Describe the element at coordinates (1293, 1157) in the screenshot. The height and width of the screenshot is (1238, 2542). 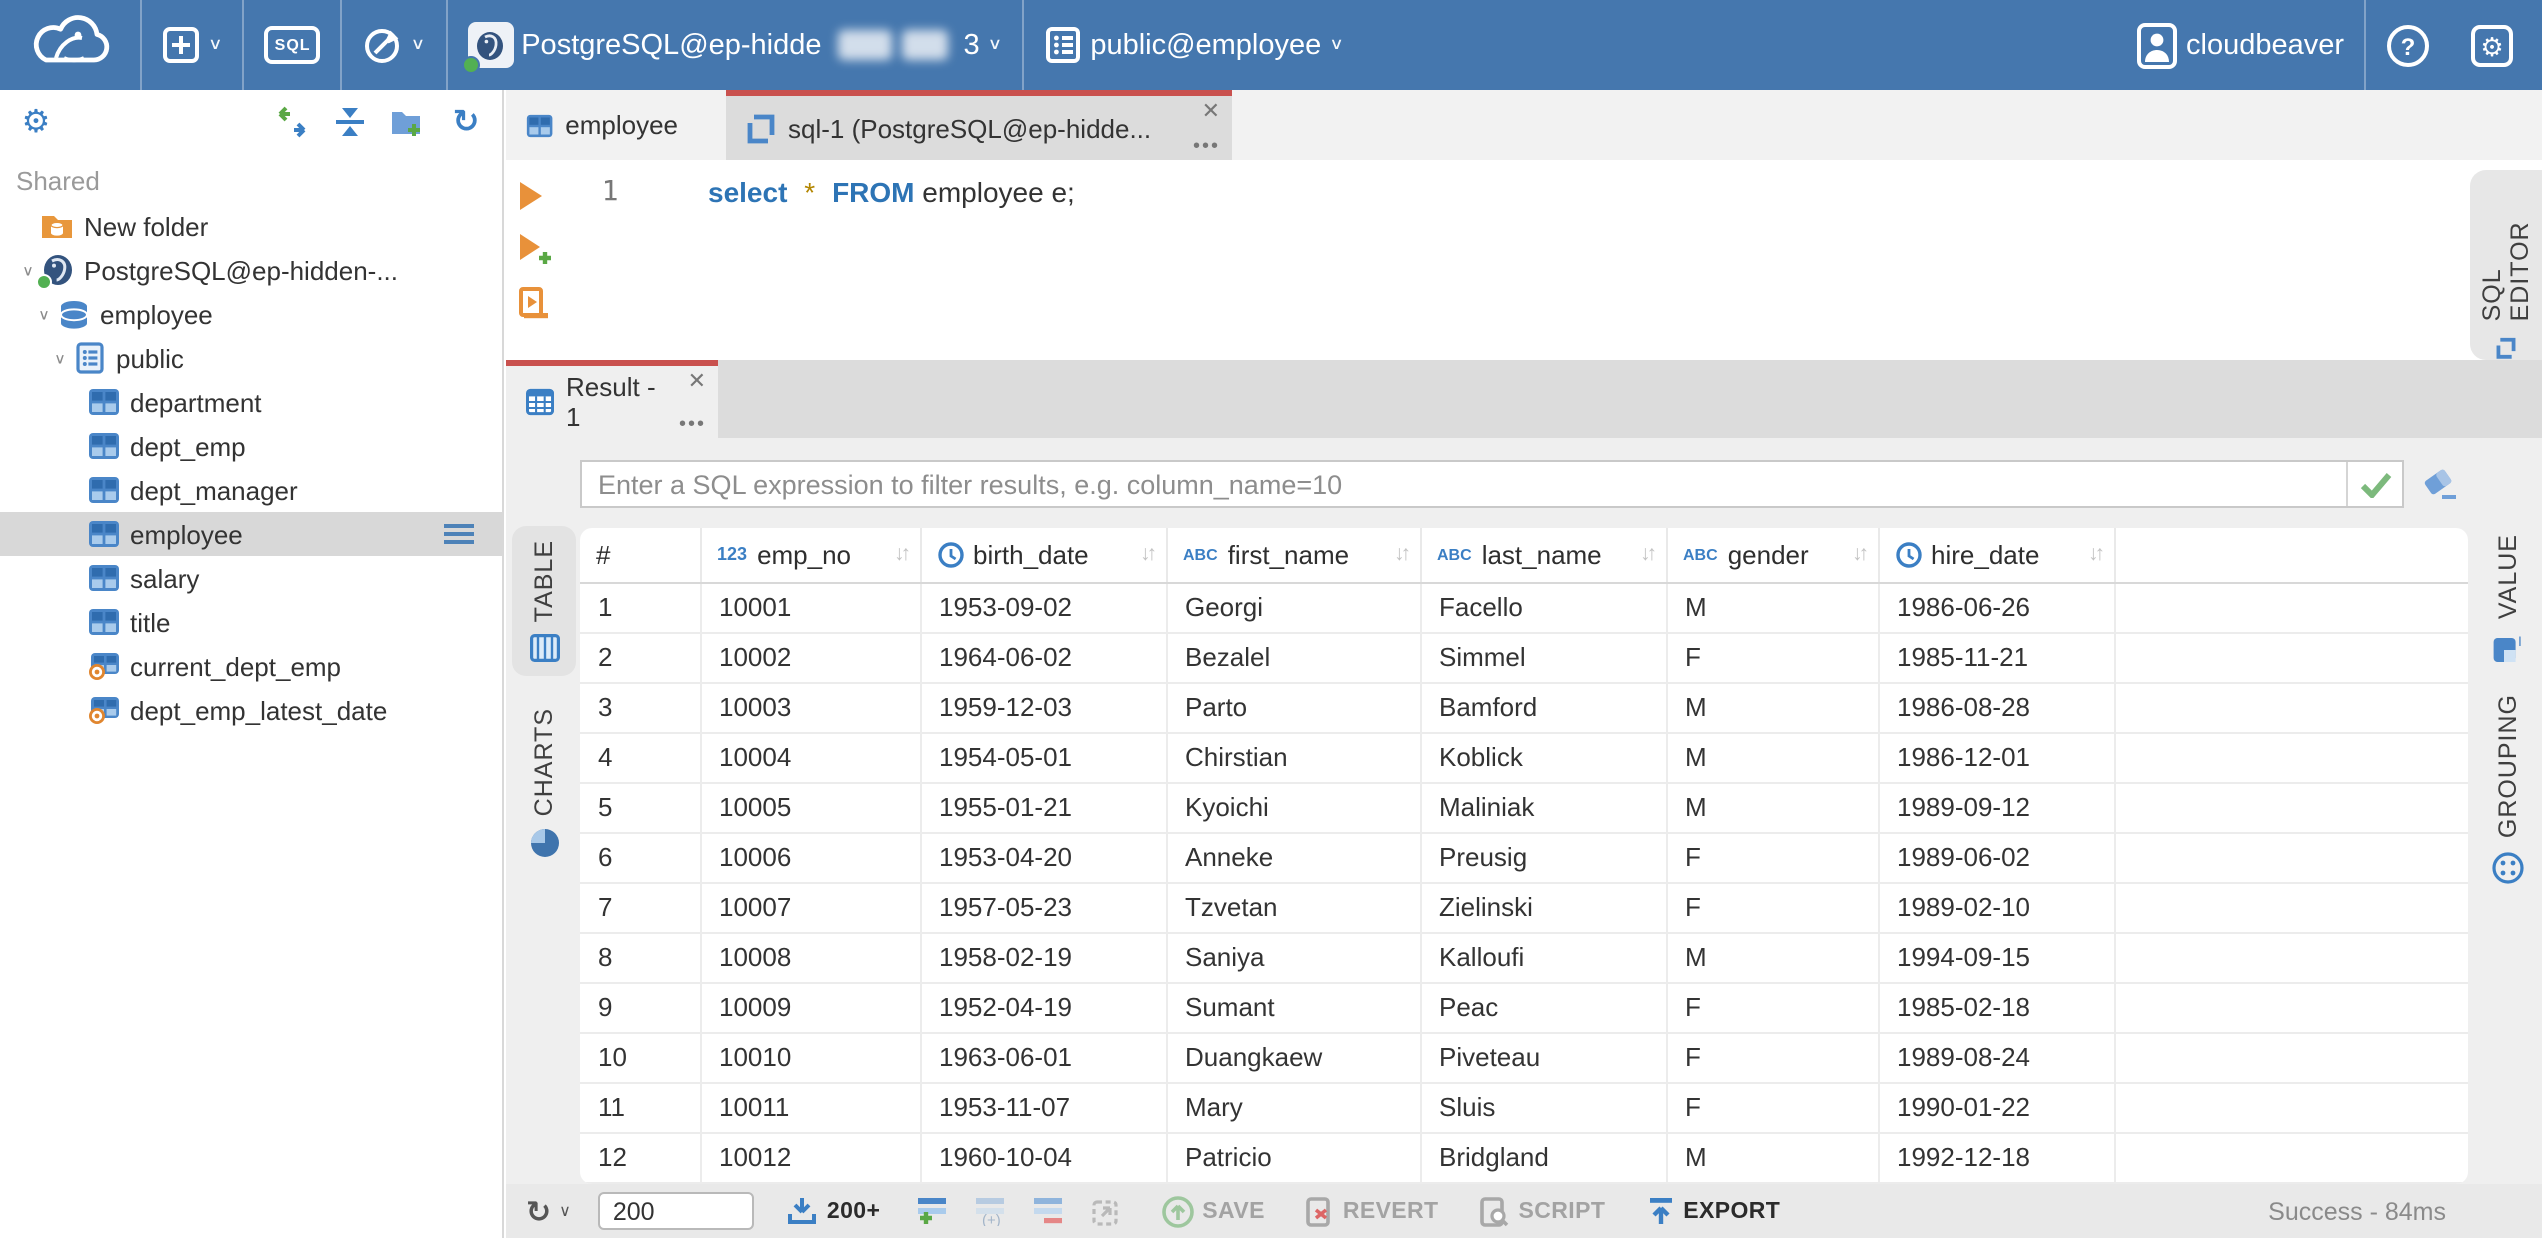
I see `data-cell: Patricio` at that location.